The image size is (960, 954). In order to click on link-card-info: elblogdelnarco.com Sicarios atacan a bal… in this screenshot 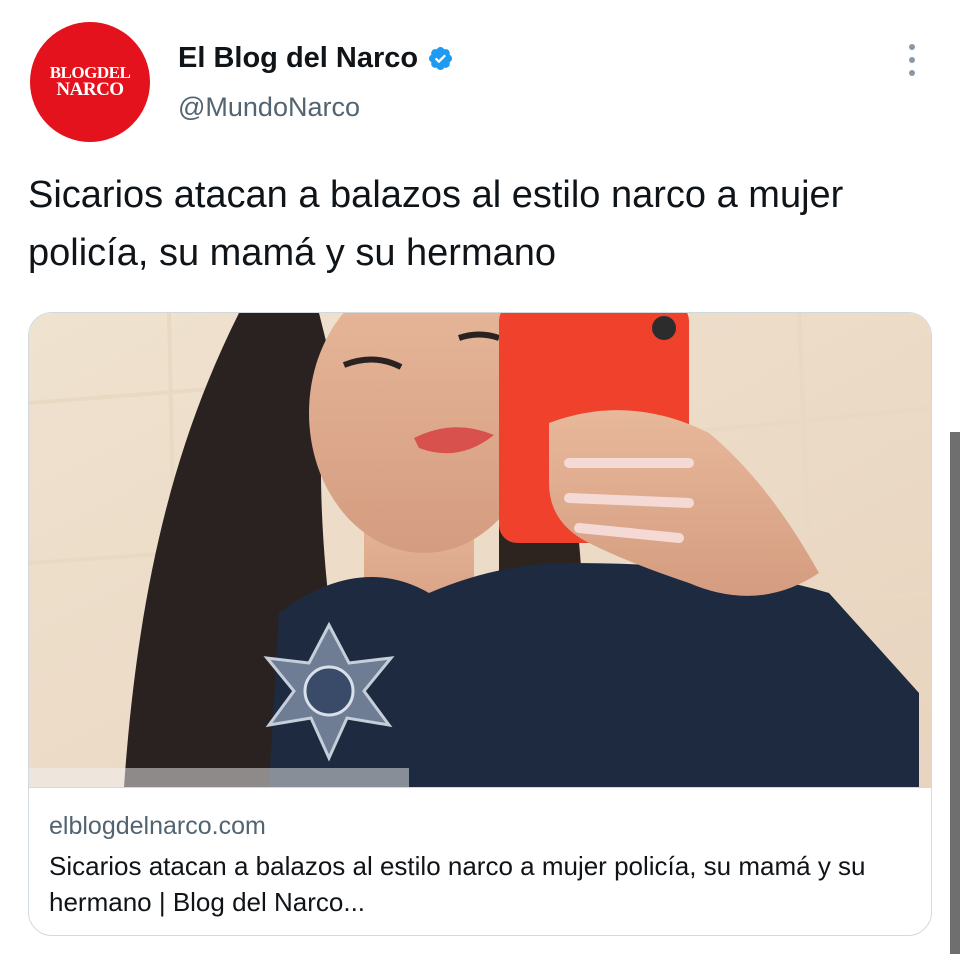, I will do `click(480, 861)`.